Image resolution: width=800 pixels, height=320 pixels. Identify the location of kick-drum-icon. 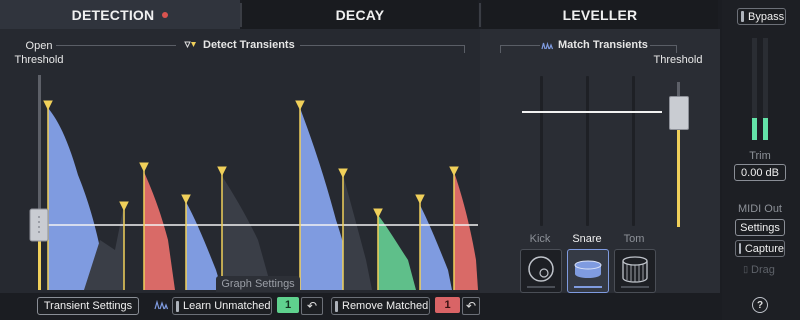
(541, 272).